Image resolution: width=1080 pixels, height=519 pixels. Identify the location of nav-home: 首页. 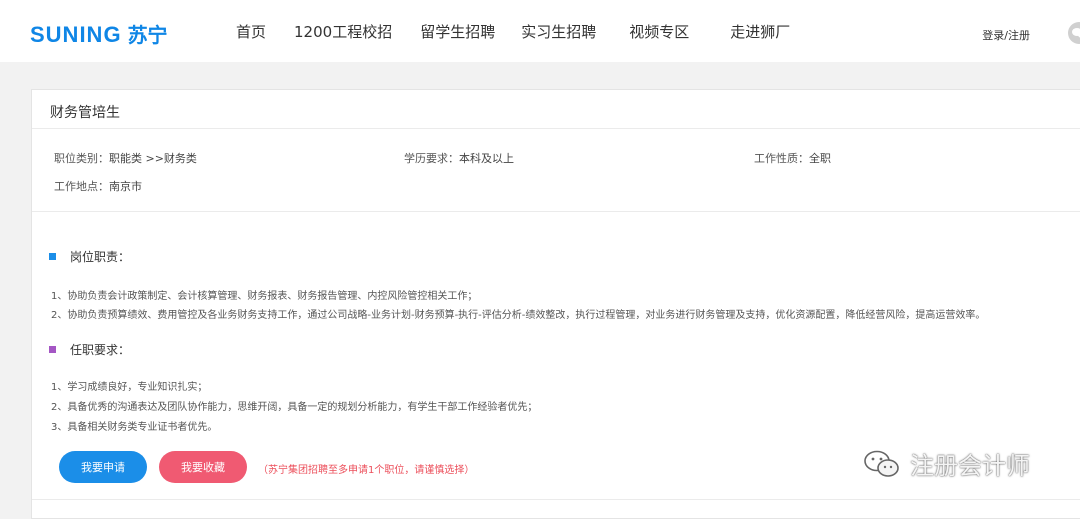
(251, 31).